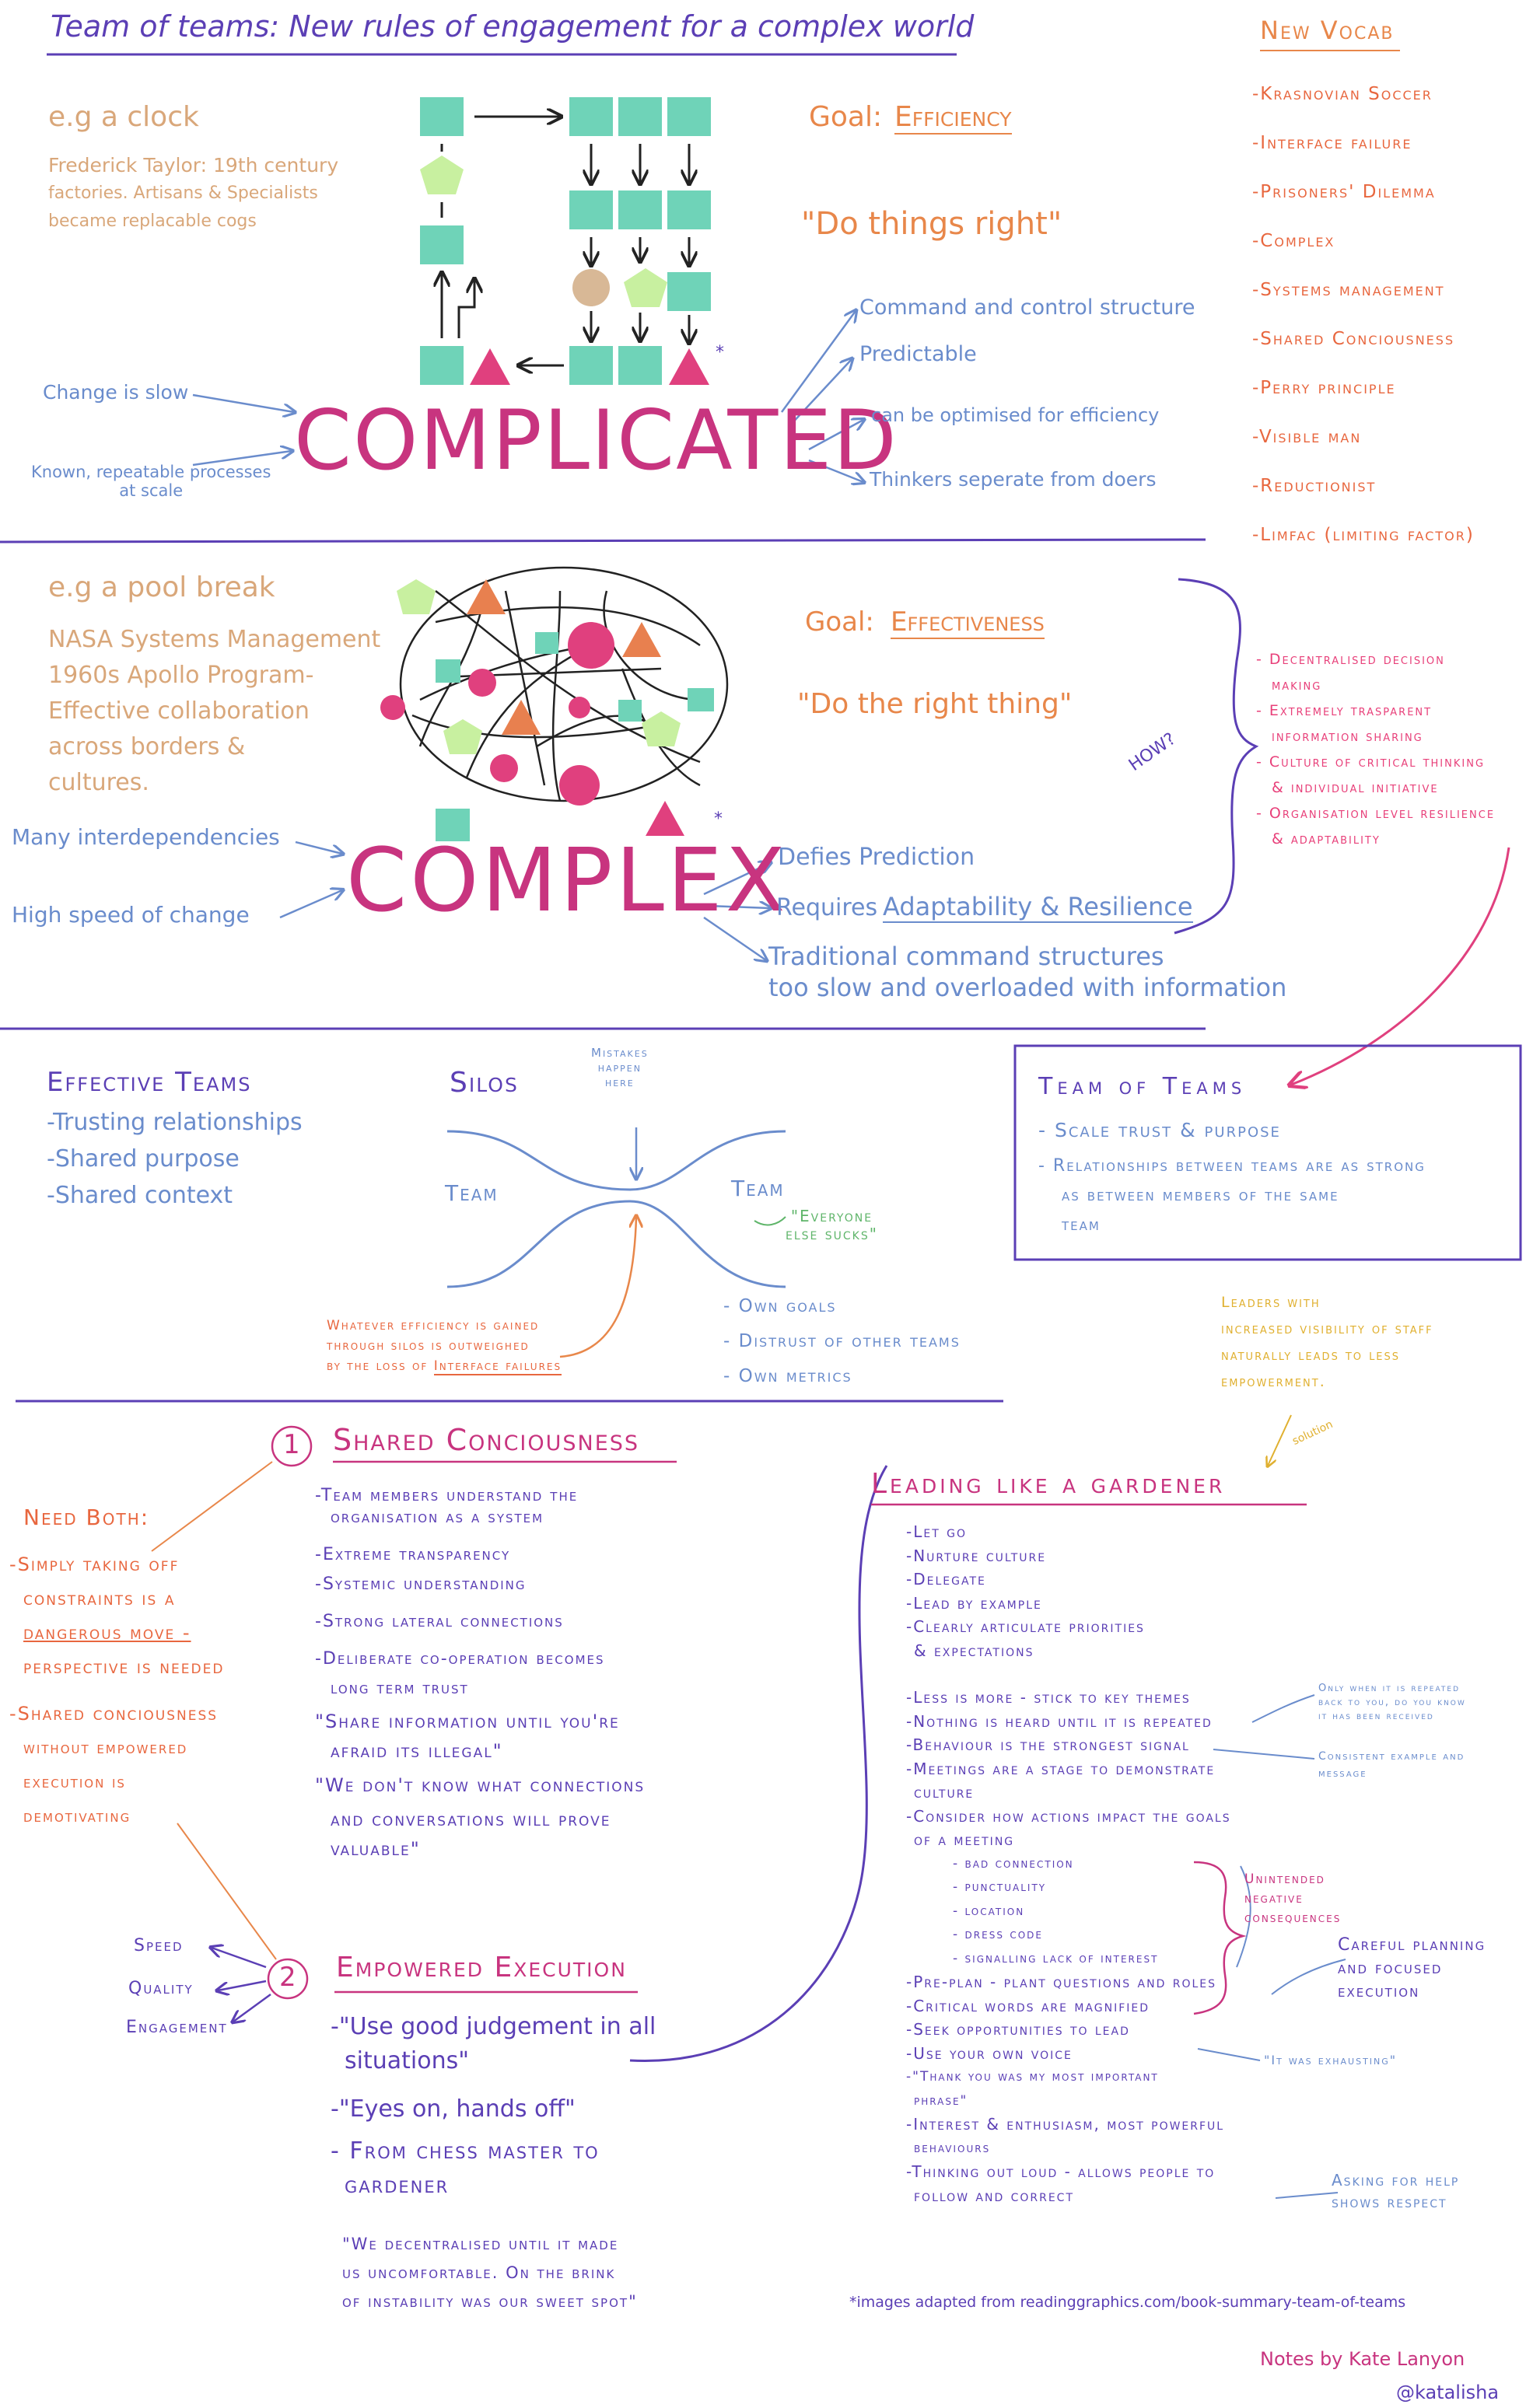  What do you see at coordinates (974, 1650) in the screenshot?
I see `gardener-item: & expectations` at bounding box center [974, 1650].